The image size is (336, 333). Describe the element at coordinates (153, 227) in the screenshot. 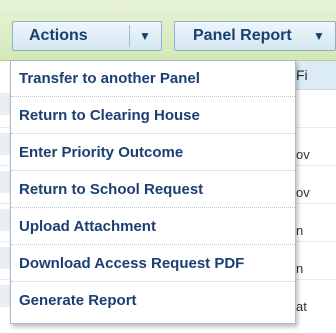

I see `menu-item-upload-attachment: Upload Attachment` at that location.